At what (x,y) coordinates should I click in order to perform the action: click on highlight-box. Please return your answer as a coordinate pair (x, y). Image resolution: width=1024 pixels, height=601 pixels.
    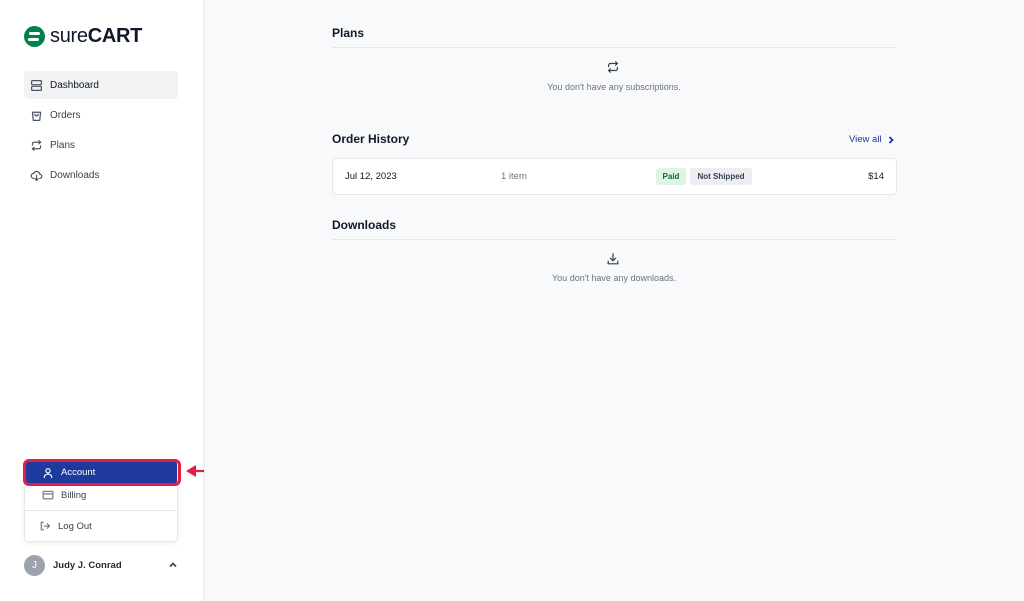
    Looking at the image, I should click on (102, 472).